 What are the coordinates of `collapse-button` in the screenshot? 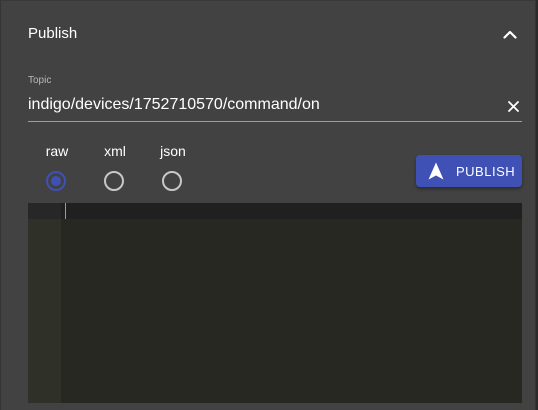 It's located at (510, 34).